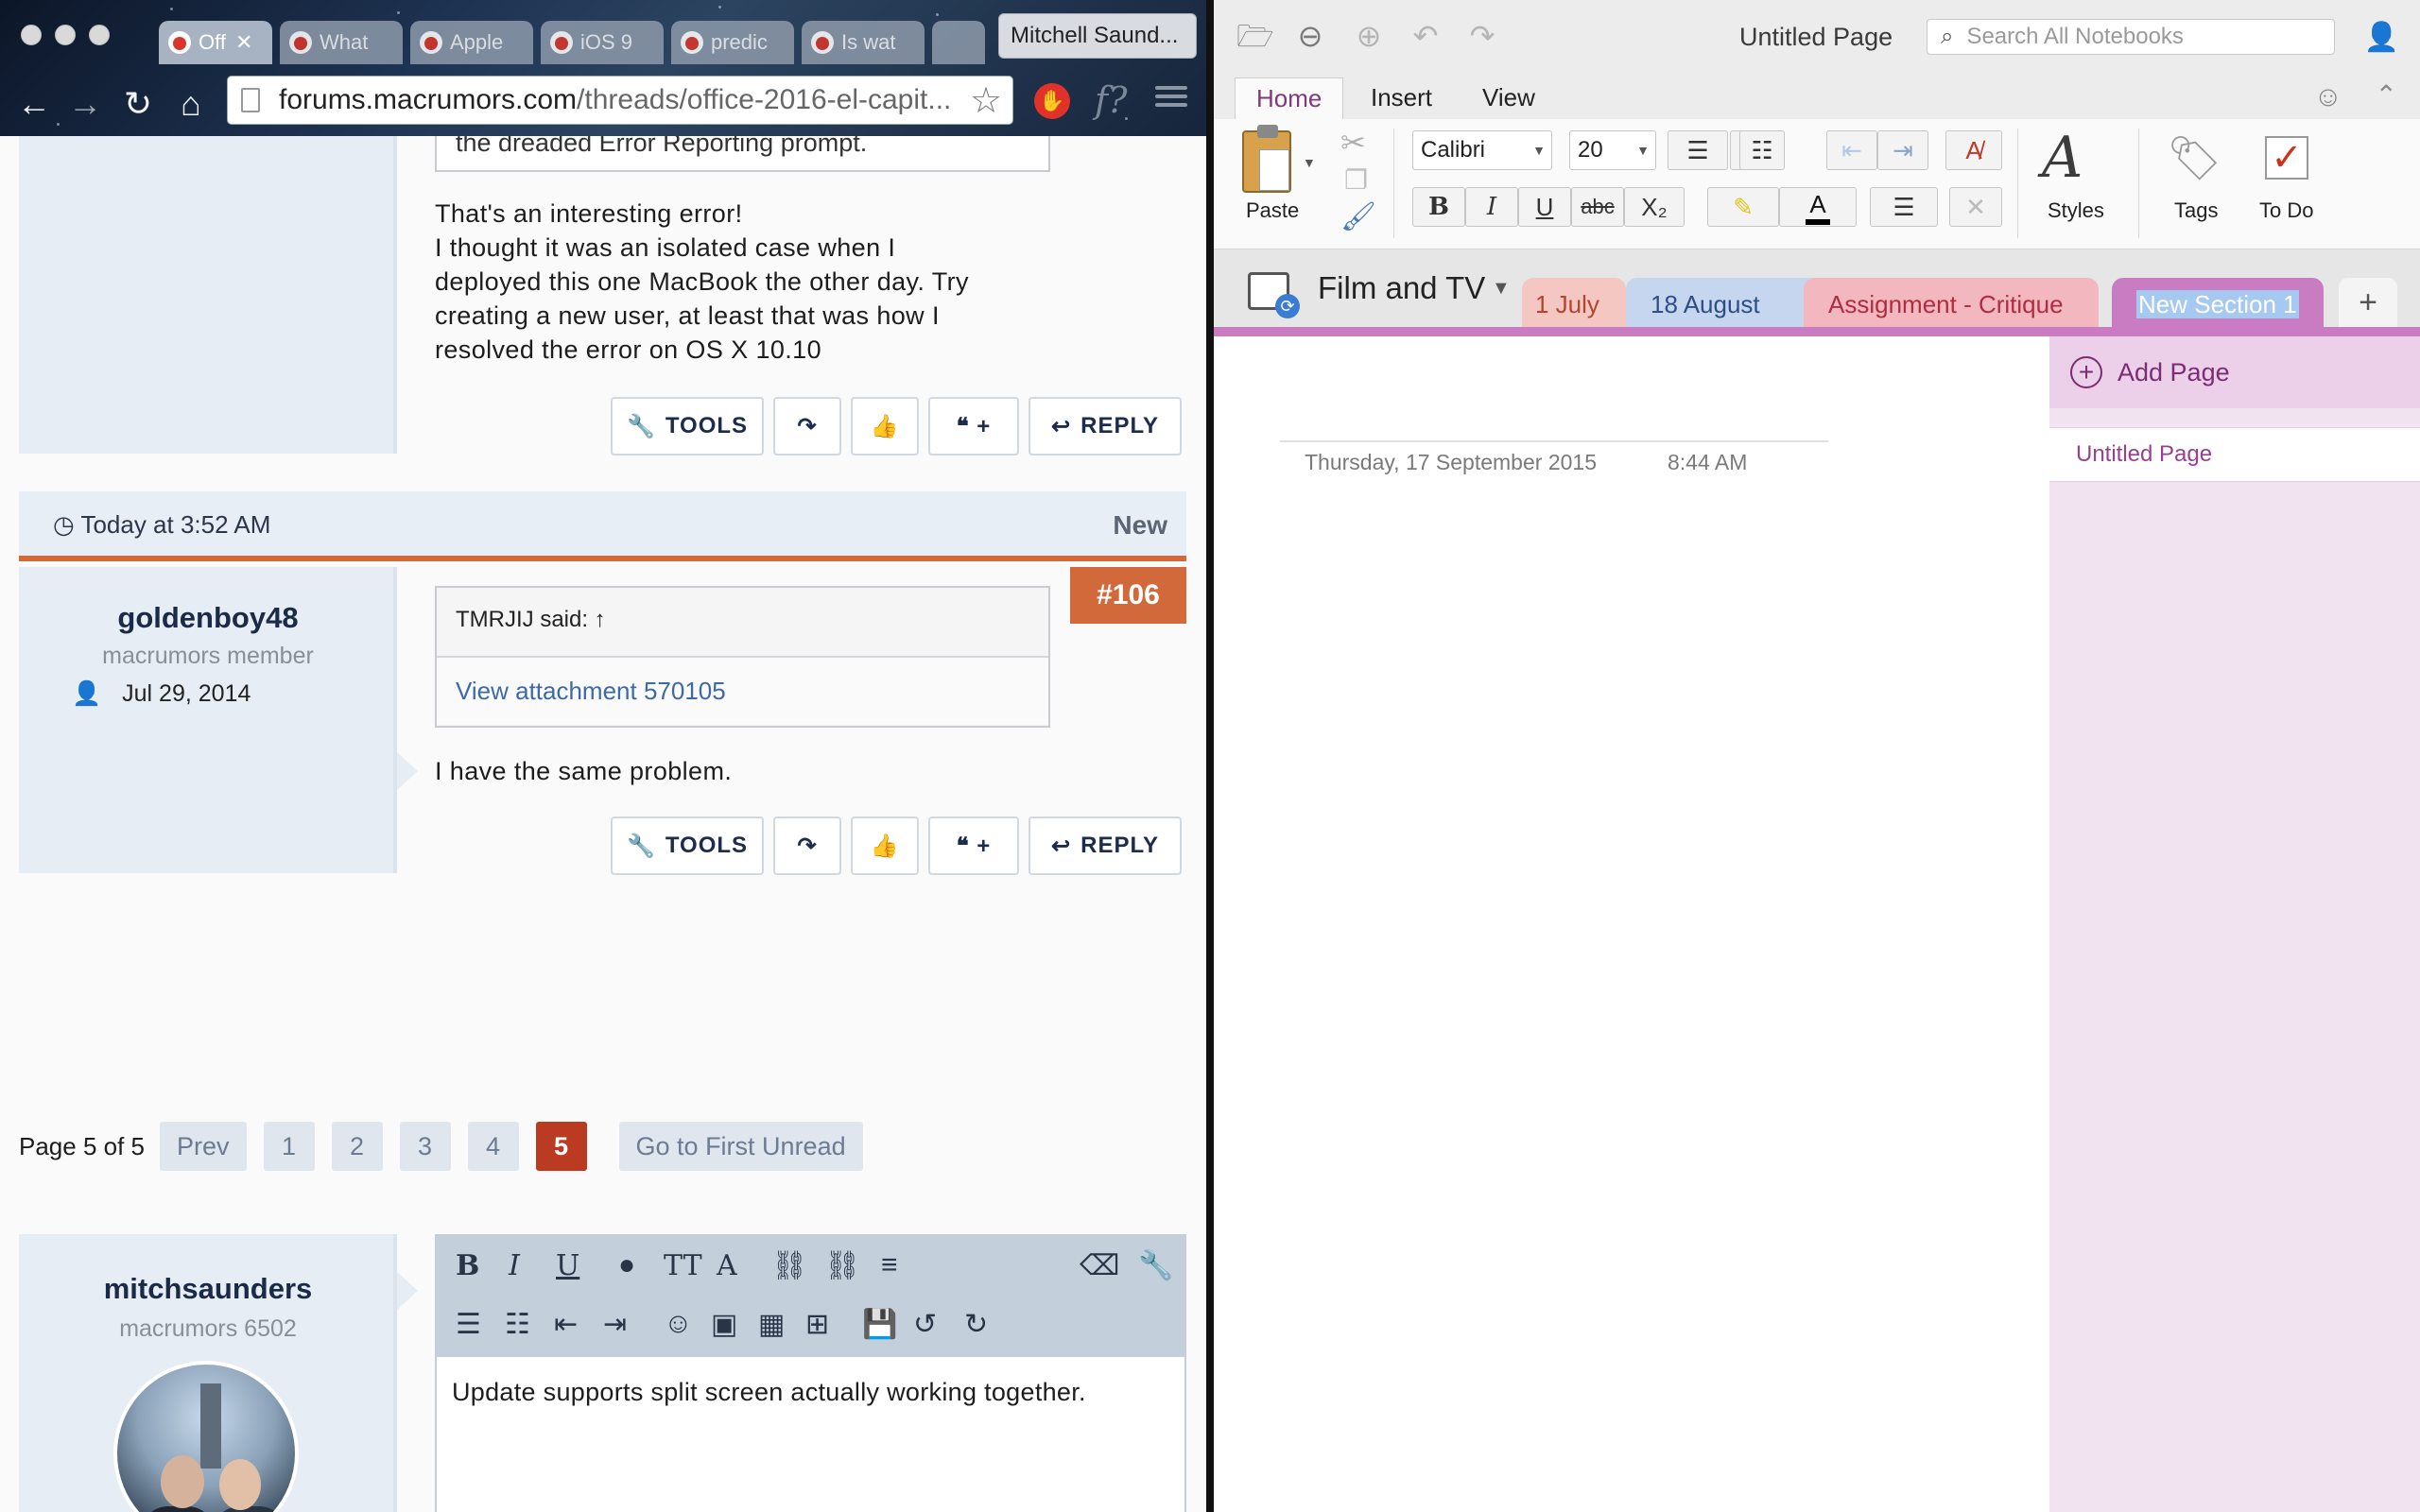 The image size is (2420, 1512). I want to click on highlight-button: ✎, so click(1743, 207).